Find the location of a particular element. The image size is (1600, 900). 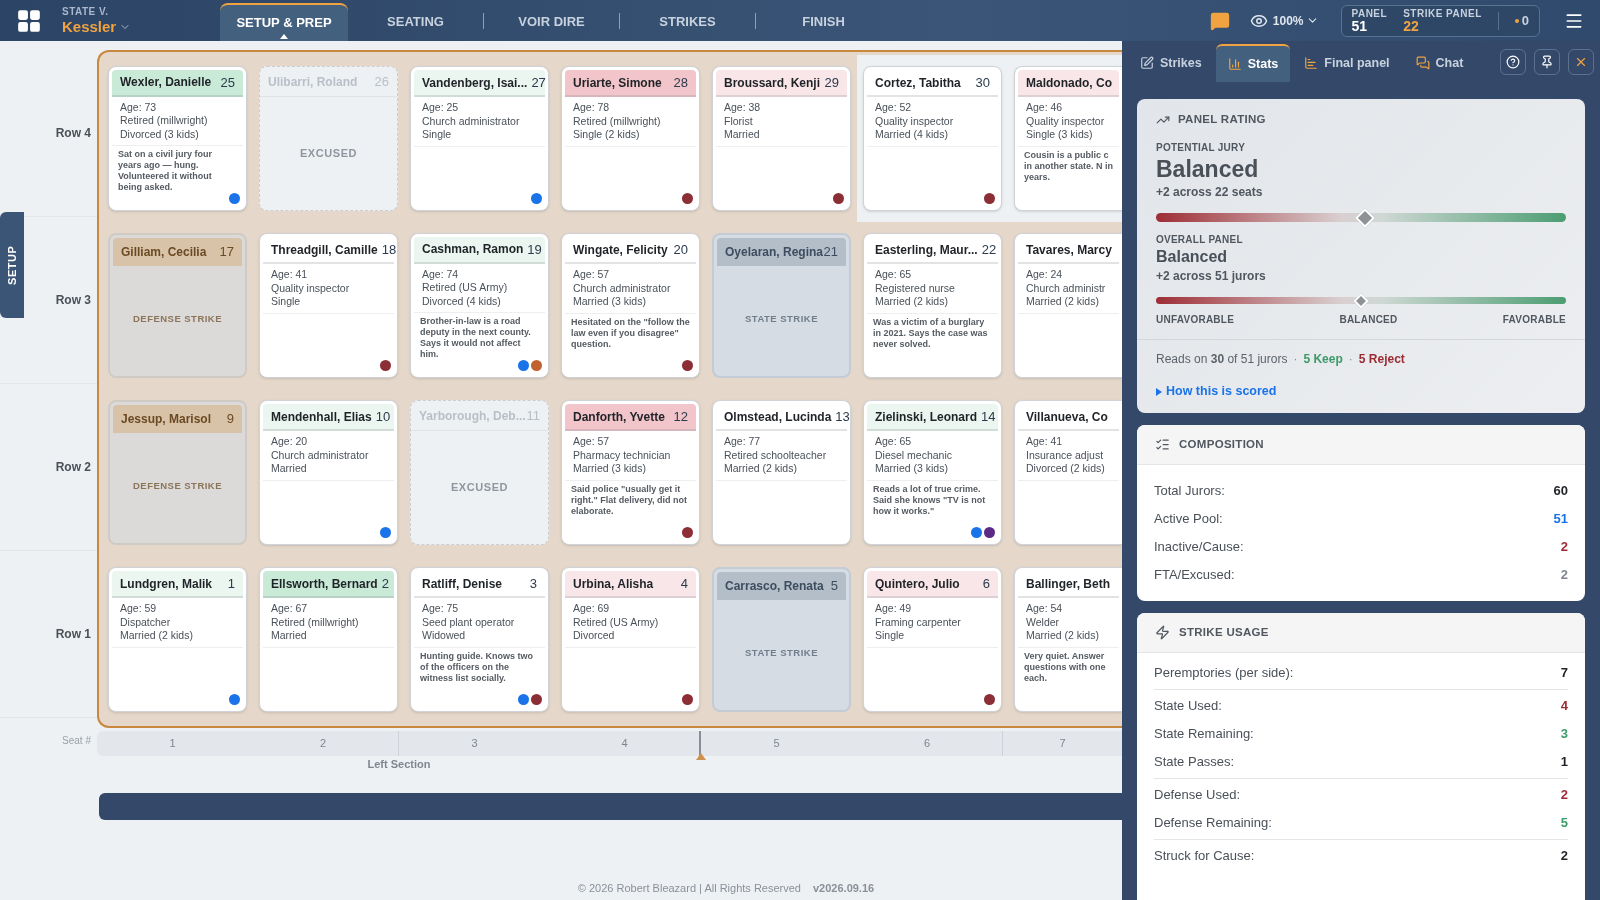

juror-card: Uriarte, Simone 28 Age: 78 Retired (millwright) Single (2 kids) is located at coordinates (630, 138).